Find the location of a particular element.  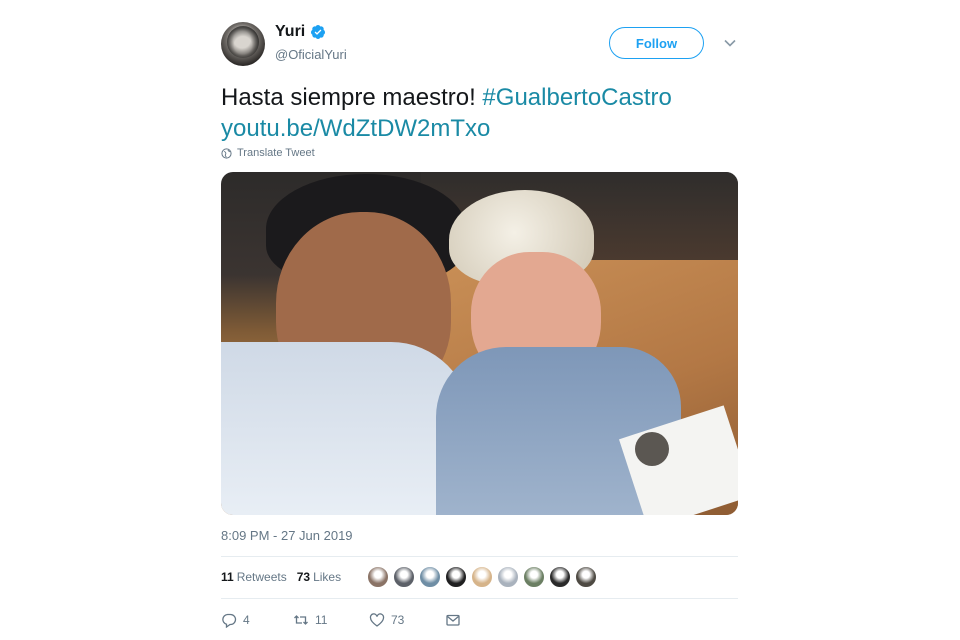

likes-count: 73 is located at coordinates (303, 577).